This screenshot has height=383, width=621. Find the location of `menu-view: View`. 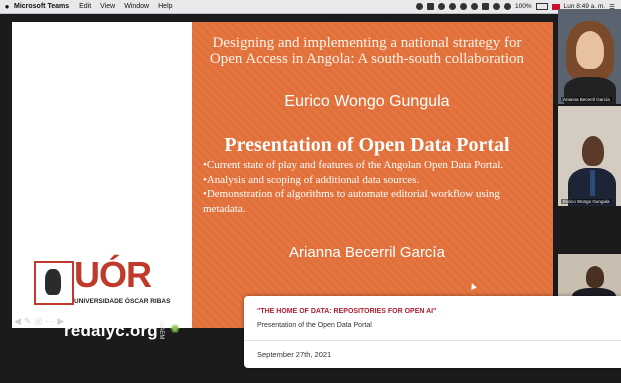

menu-view: View is located at coordinates (107, 6).